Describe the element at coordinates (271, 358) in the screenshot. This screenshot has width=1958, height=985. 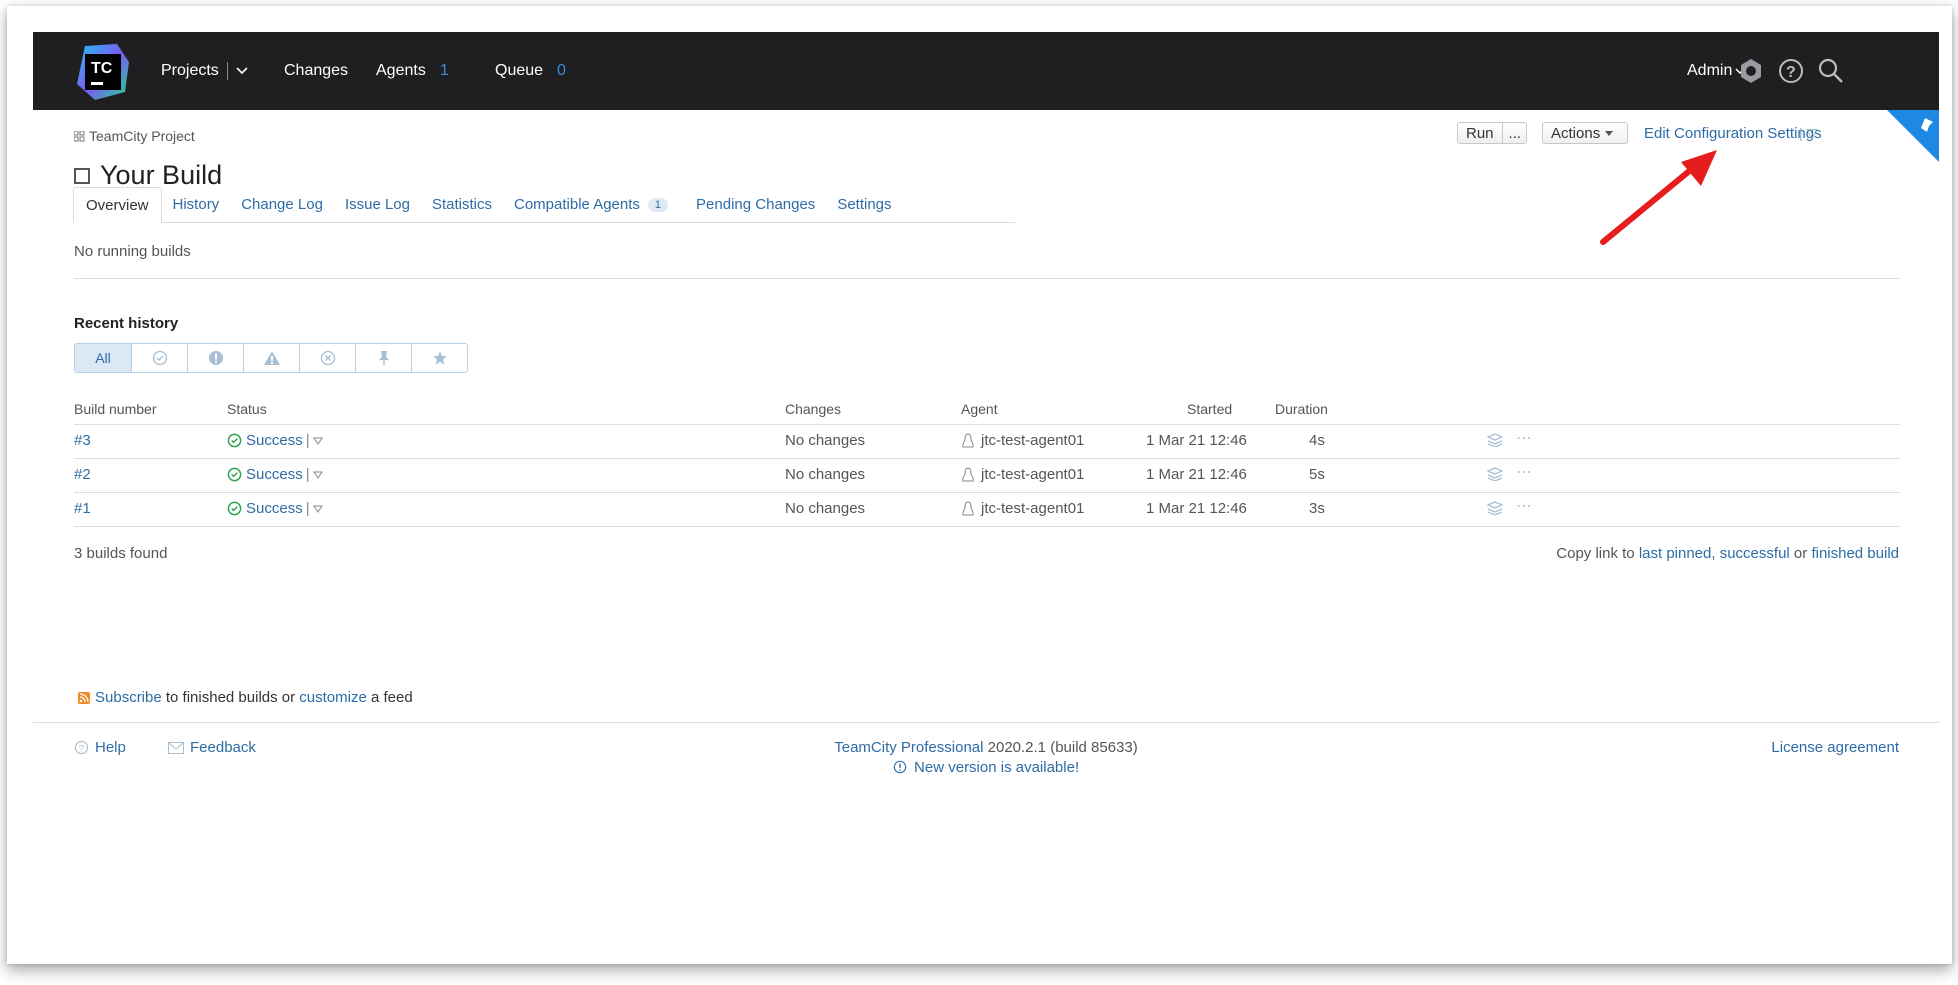
I see `filter-warning` at that location.